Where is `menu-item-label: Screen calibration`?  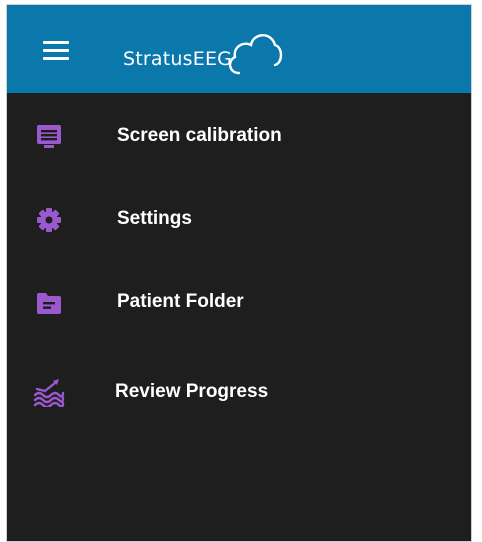
menu-item-label: Screen calibration is located at coordinates (199, 135).